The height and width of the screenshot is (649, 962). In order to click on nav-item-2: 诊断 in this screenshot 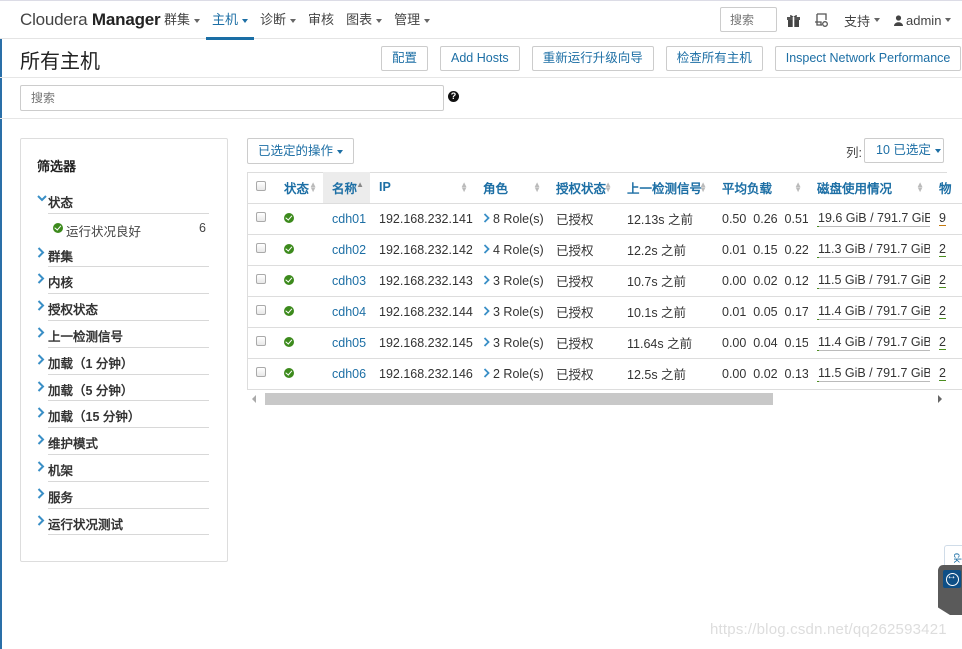, I will do `click(278, 20)`.